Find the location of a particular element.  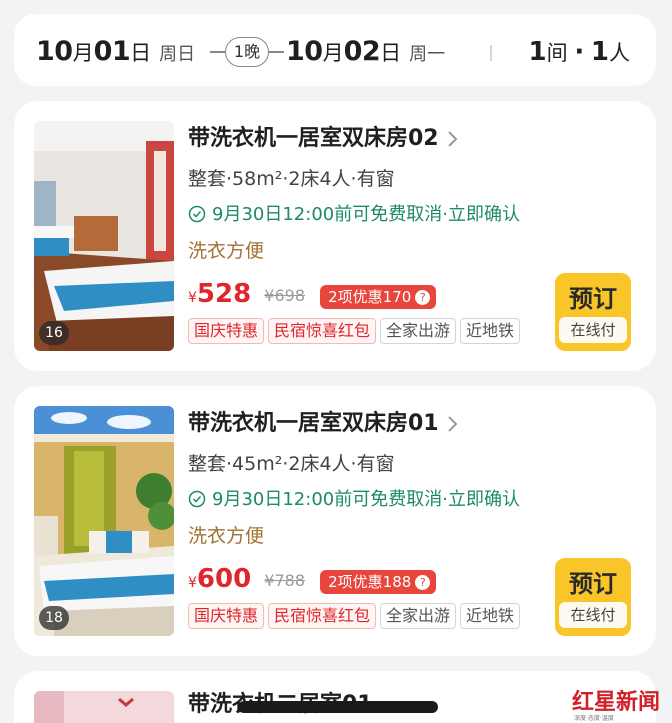

nights-indicator: 1晚 is located at coordinates (247, 52).